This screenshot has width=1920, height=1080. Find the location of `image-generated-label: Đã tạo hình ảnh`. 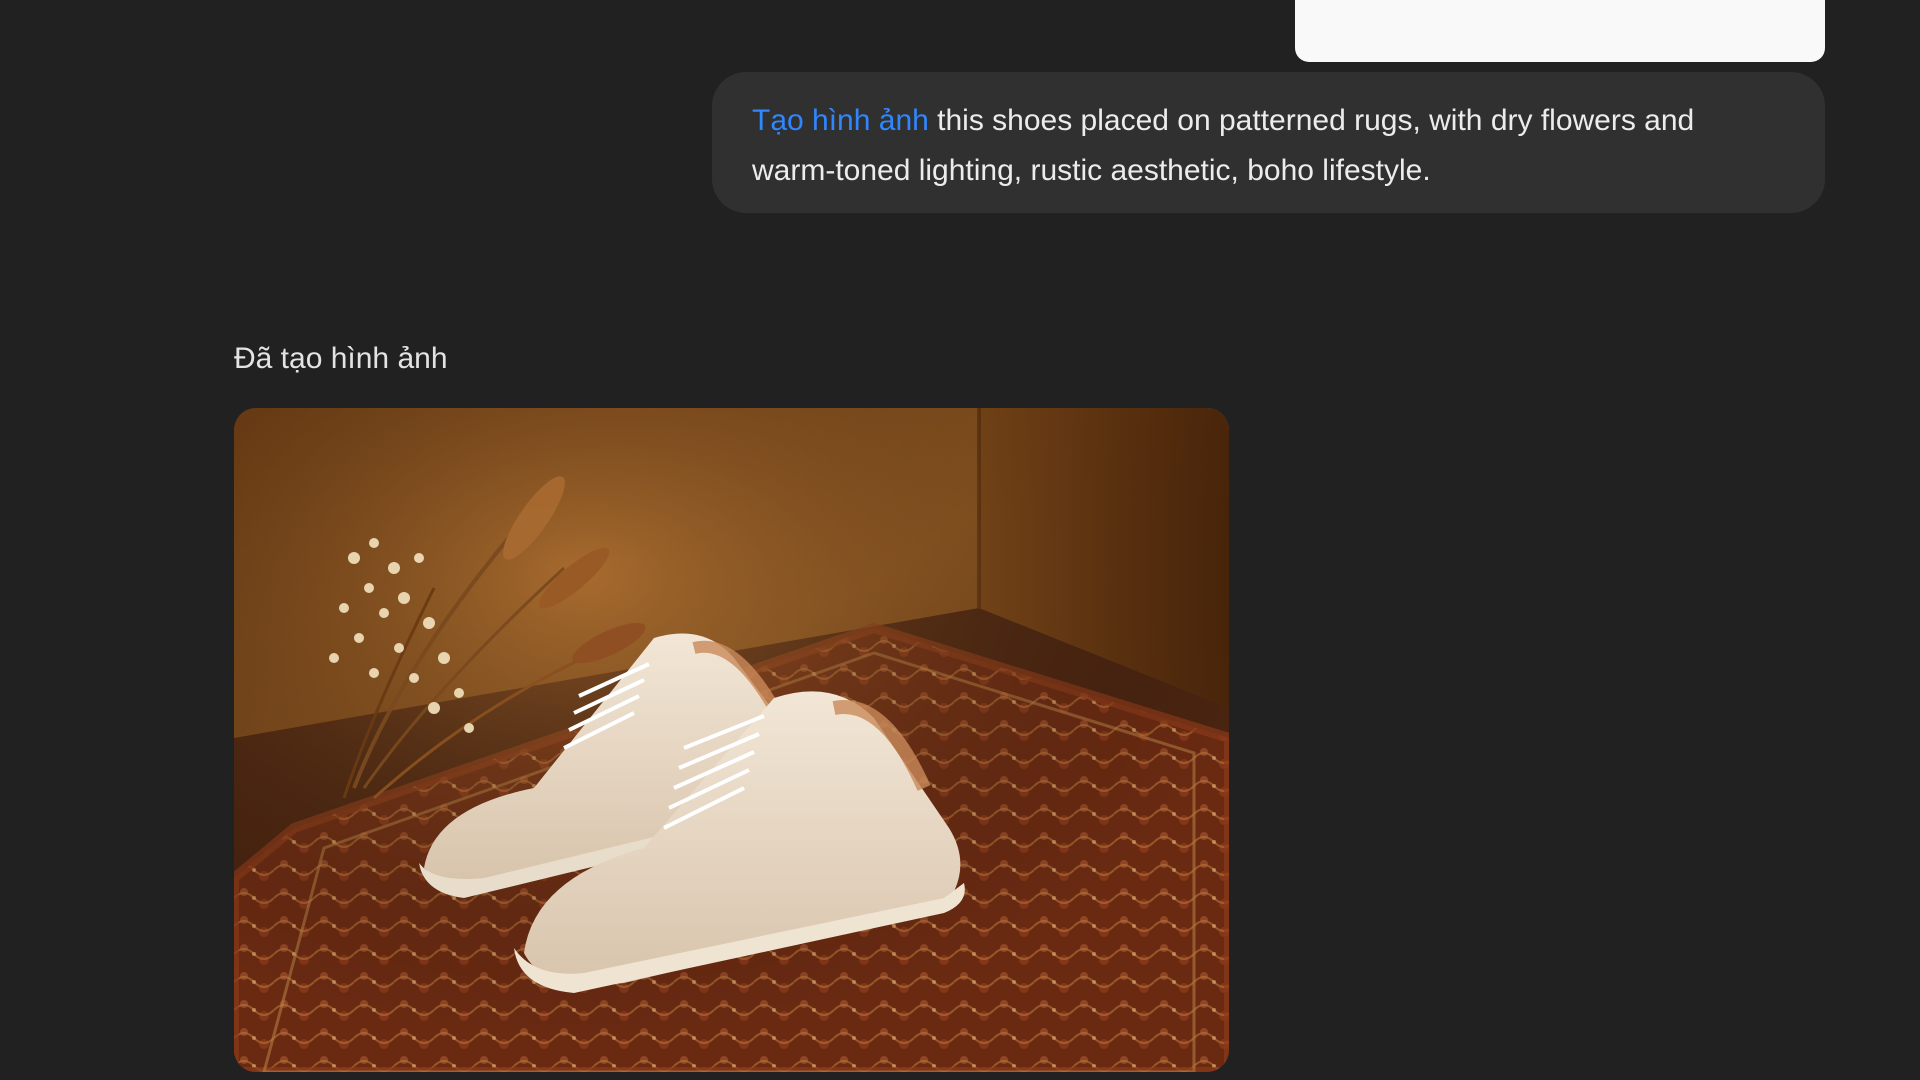

image-generated-label: Đã tạo hình ảnh is located at coordinates (341, 358).